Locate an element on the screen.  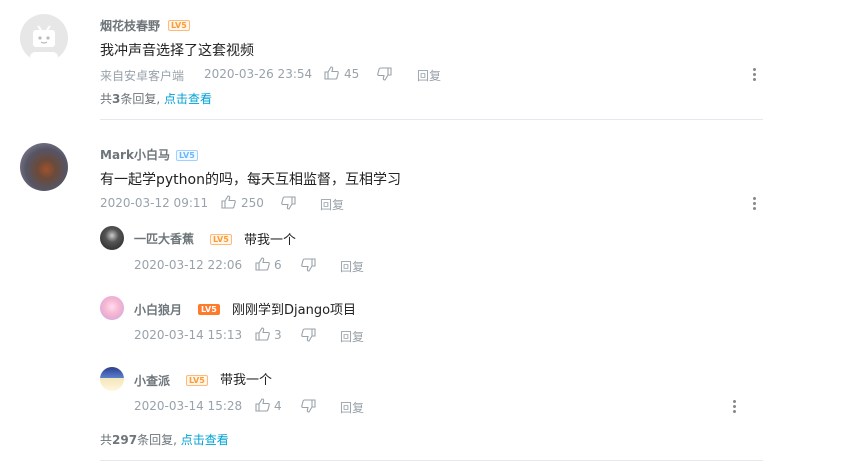
comment-time: 2020-03-12 09:11 is located at coordinates (154, 203).